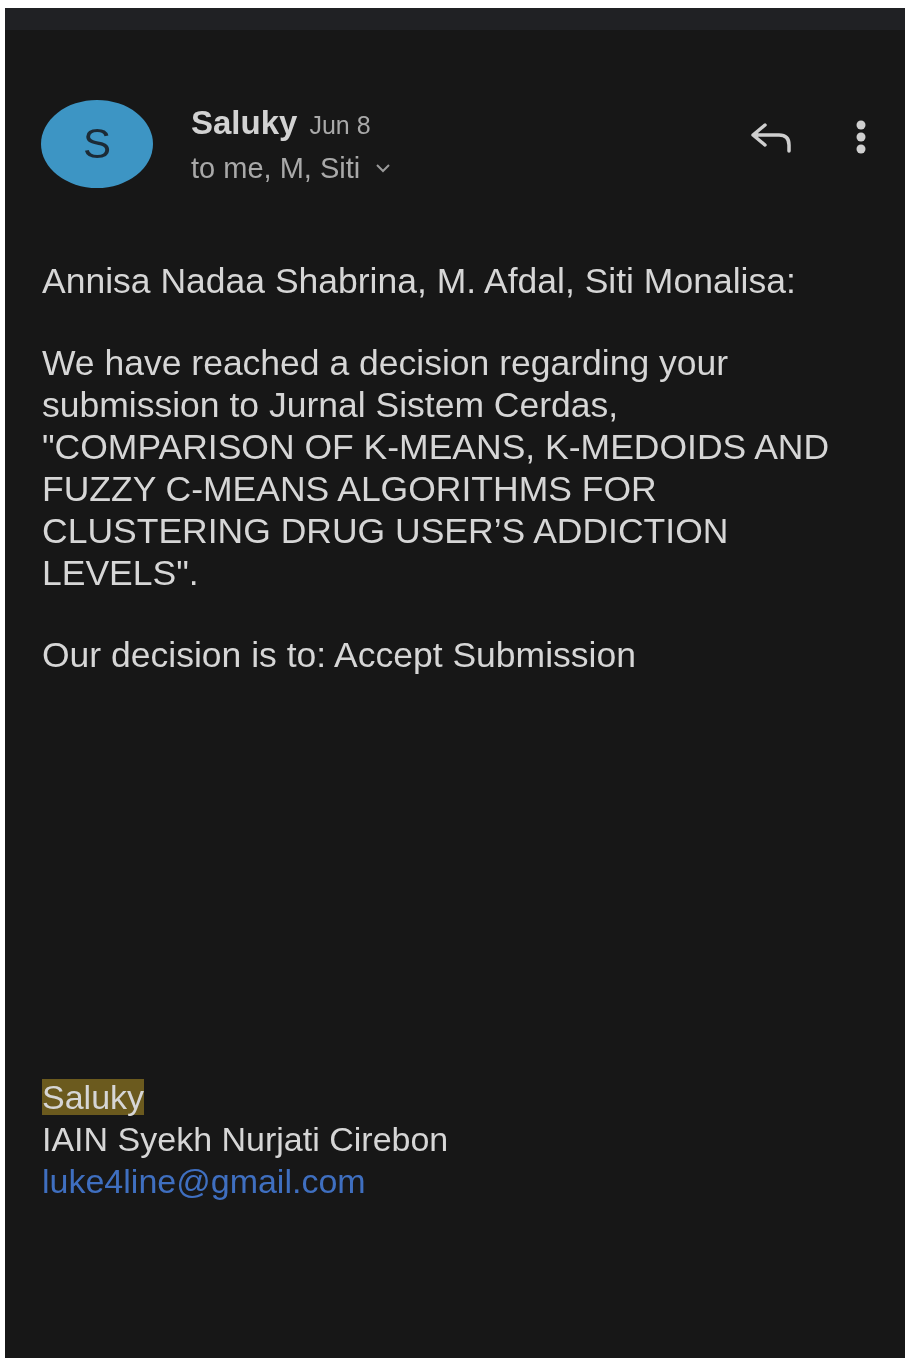 The width and height of the screenshot is (909, 1361). I want to click on signature-name: Saluky, so click(93, 1097).